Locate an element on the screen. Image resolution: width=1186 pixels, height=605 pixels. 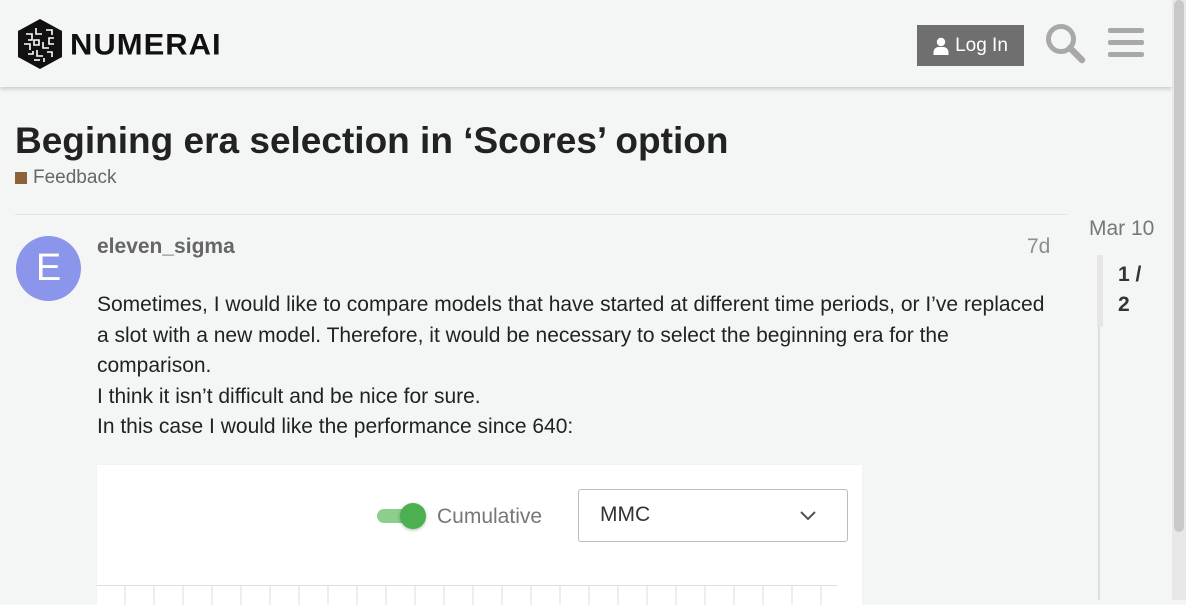
post-username: eleven_sigma is located at coordinates (166, 247).